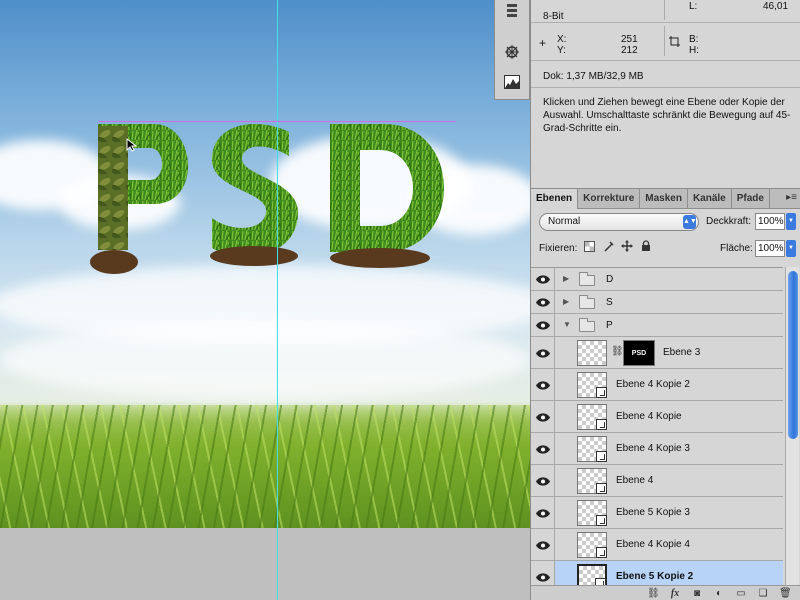 The height and width of the screenshot is (600, 800). I want to click on layers-scrollbar, so click(792, 426).